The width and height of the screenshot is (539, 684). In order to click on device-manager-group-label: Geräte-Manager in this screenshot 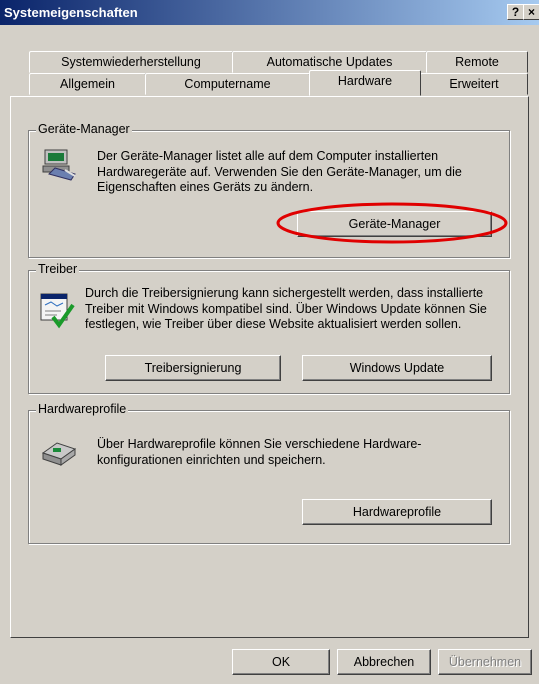, I will do `click(84, 129)`.